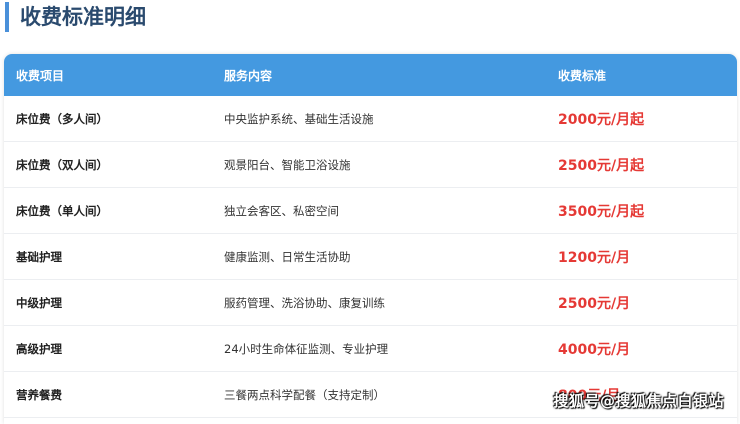 The image size is (740, 424). What do you see at coordinates (370, 75) in the screenshot?
I see `table-header: 收费项目 服务内容 收费标准` at bounding box center [370, 75].